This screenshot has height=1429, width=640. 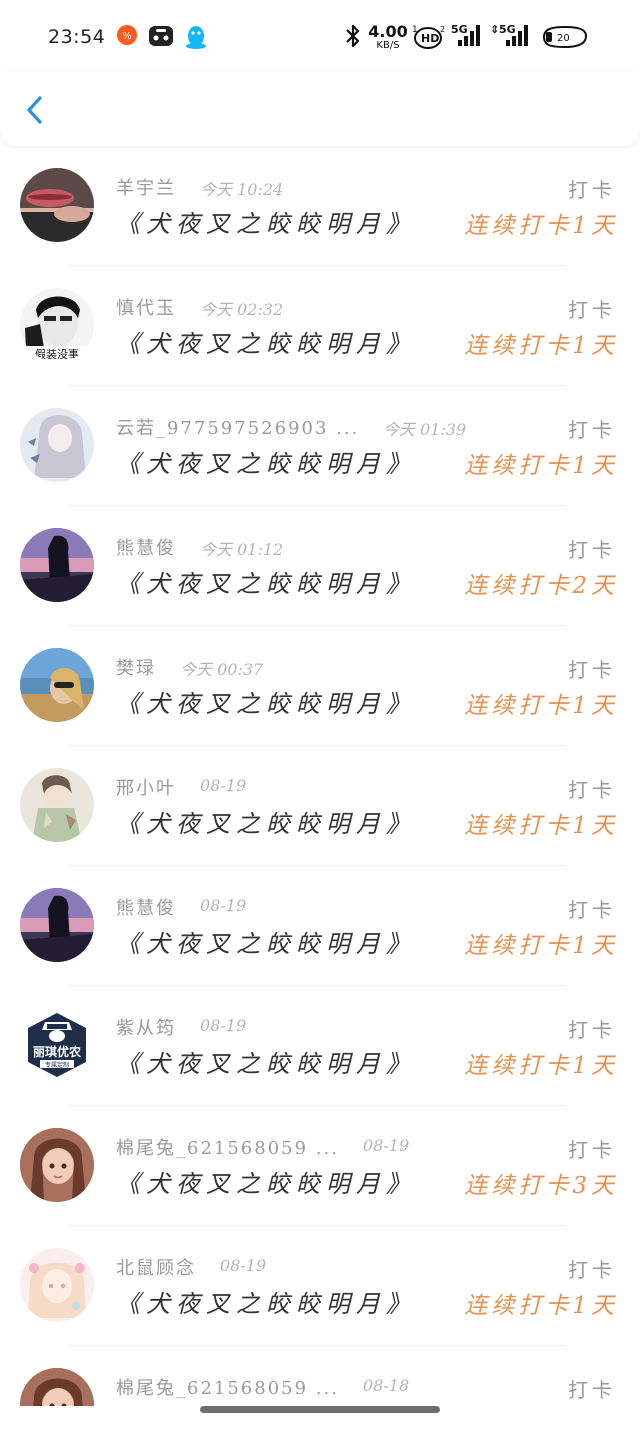 What do you see at coordinates (320, 109) in the screenshot?
I see `nav-header` at bounding box center [320, 109].